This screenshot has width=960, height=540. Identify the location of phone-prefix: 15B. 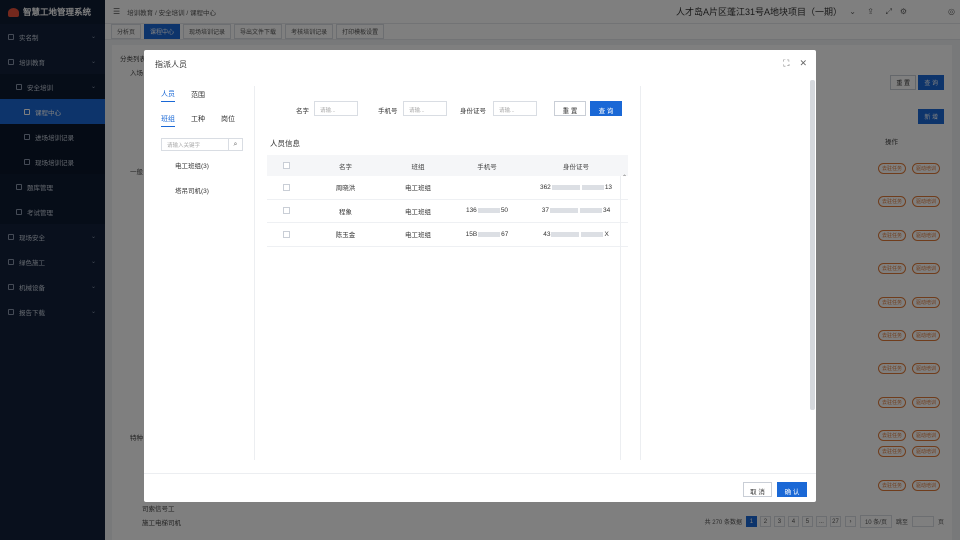
(471, 234).